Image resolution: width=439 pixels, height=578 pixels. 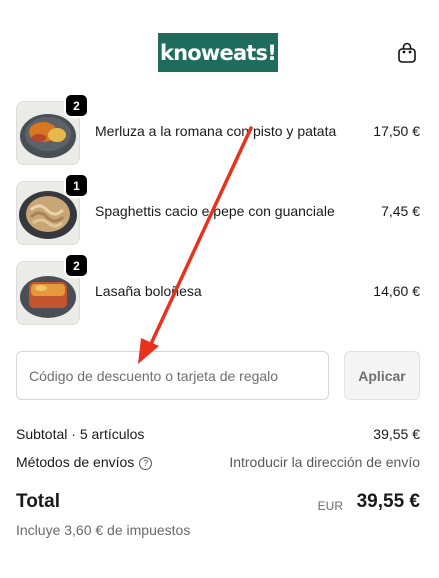 What do you see at coordinates (382, 375) in the screenshot?
I see `apply-discount-button: Aplicar` at bounding box center [382, 375].